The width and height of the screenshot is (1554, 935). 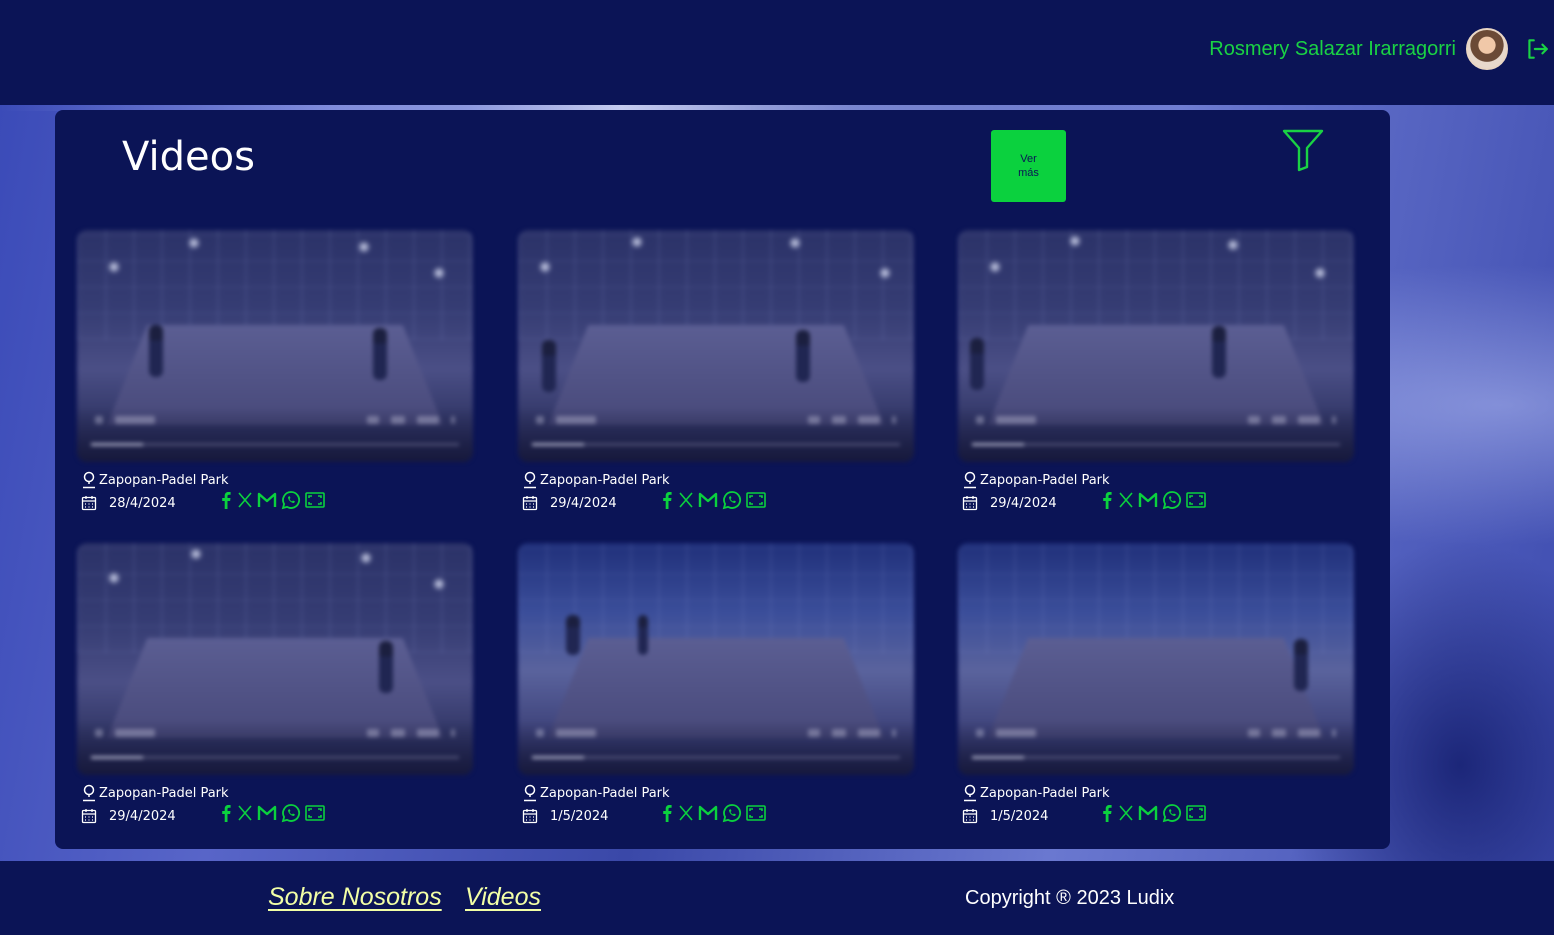 What do you see at coordinates (142, 503) in the screenshot?
I see `video-date: 28/4/2024` at bounding box center [142, 503].